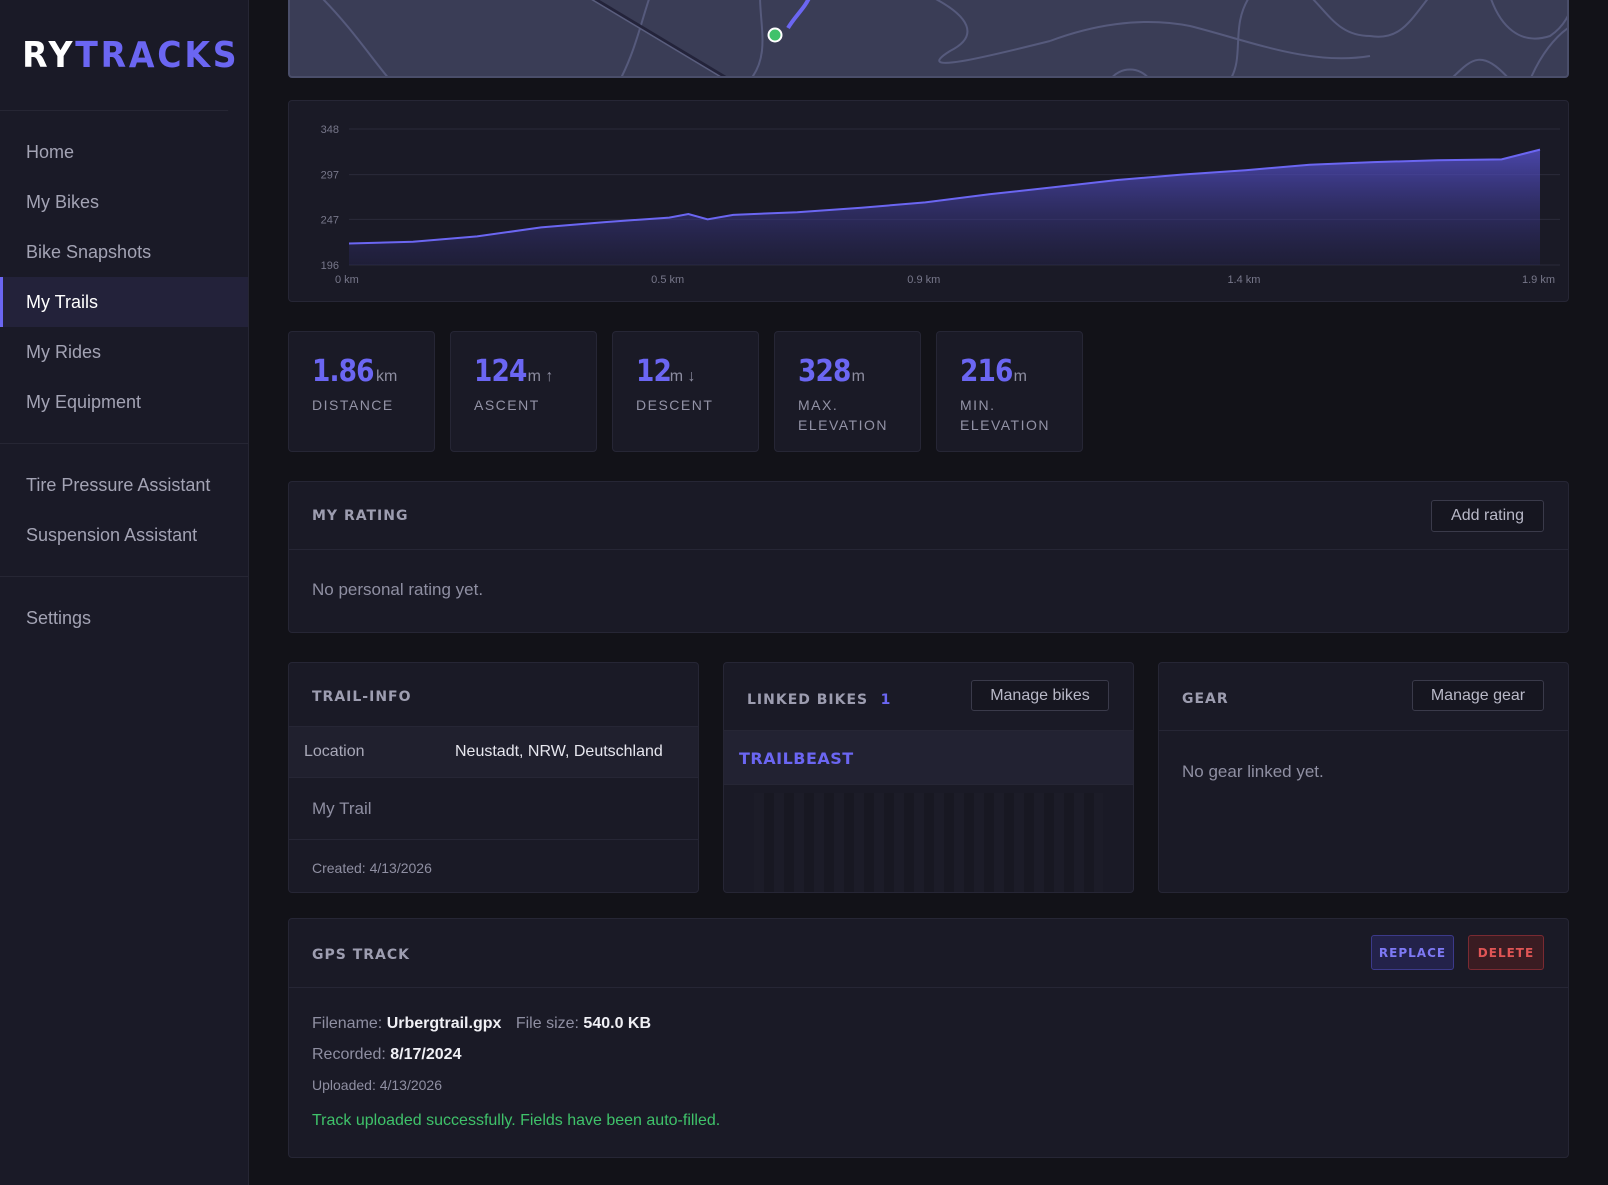 Image resolution: width=1608 pixels, height=1185 pixels. What do you see at coordinates (330, 220) in the screenshot?
I see `y-tick-label: 247` at bounding box center [330, 220].